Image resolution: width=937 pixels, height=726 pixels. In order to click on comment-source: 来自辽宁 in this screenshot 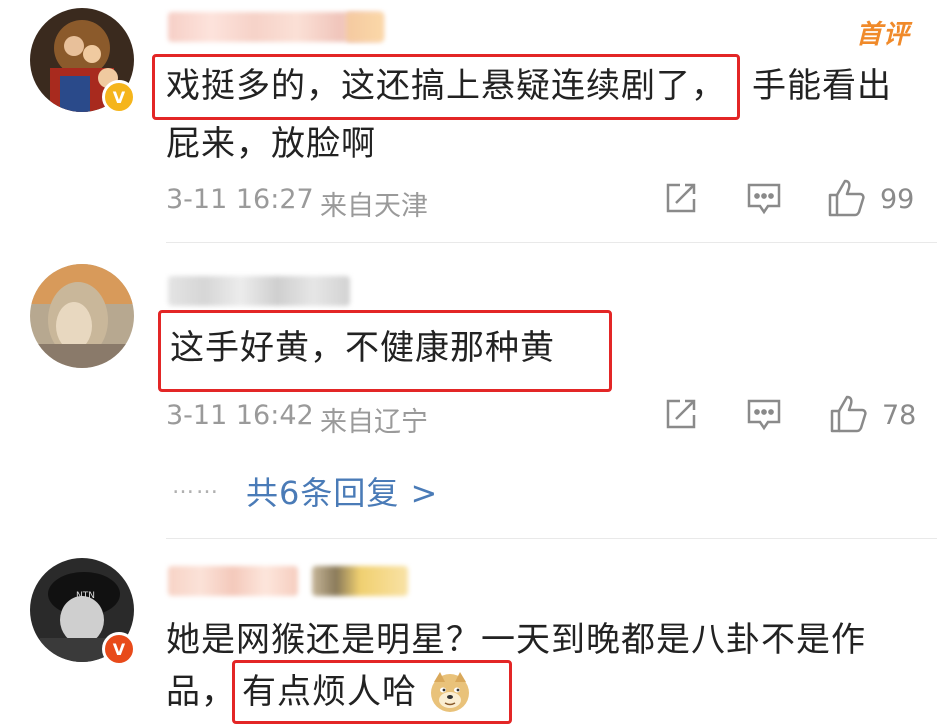, I will do `click(374, 422)`.